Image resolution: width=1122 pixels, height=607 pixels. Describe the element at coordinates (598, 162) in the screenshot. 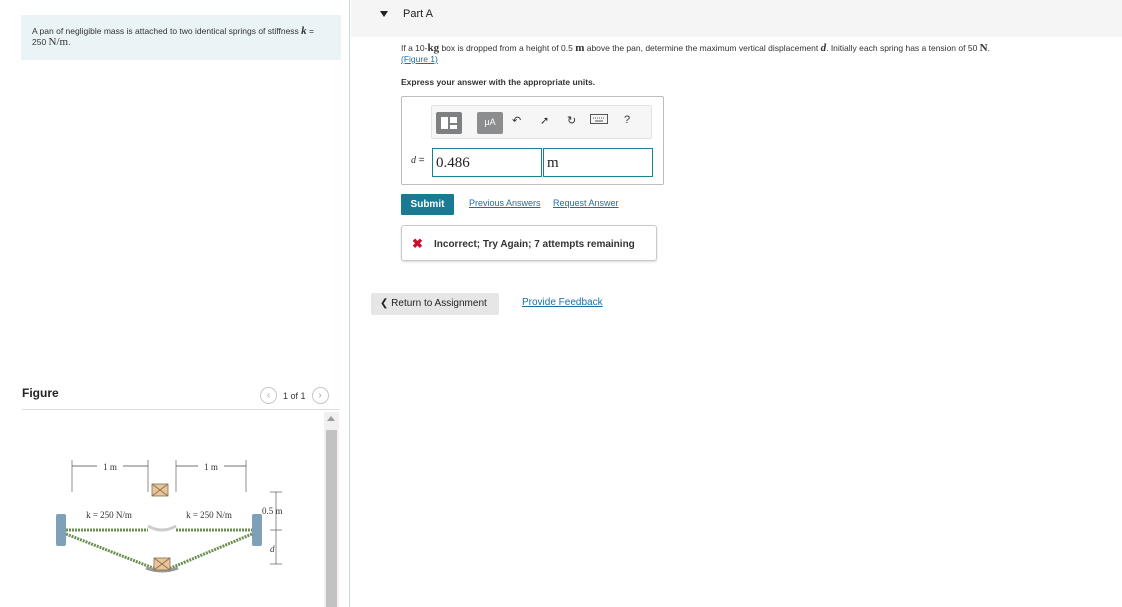

I see `unit-input: m` at that location.